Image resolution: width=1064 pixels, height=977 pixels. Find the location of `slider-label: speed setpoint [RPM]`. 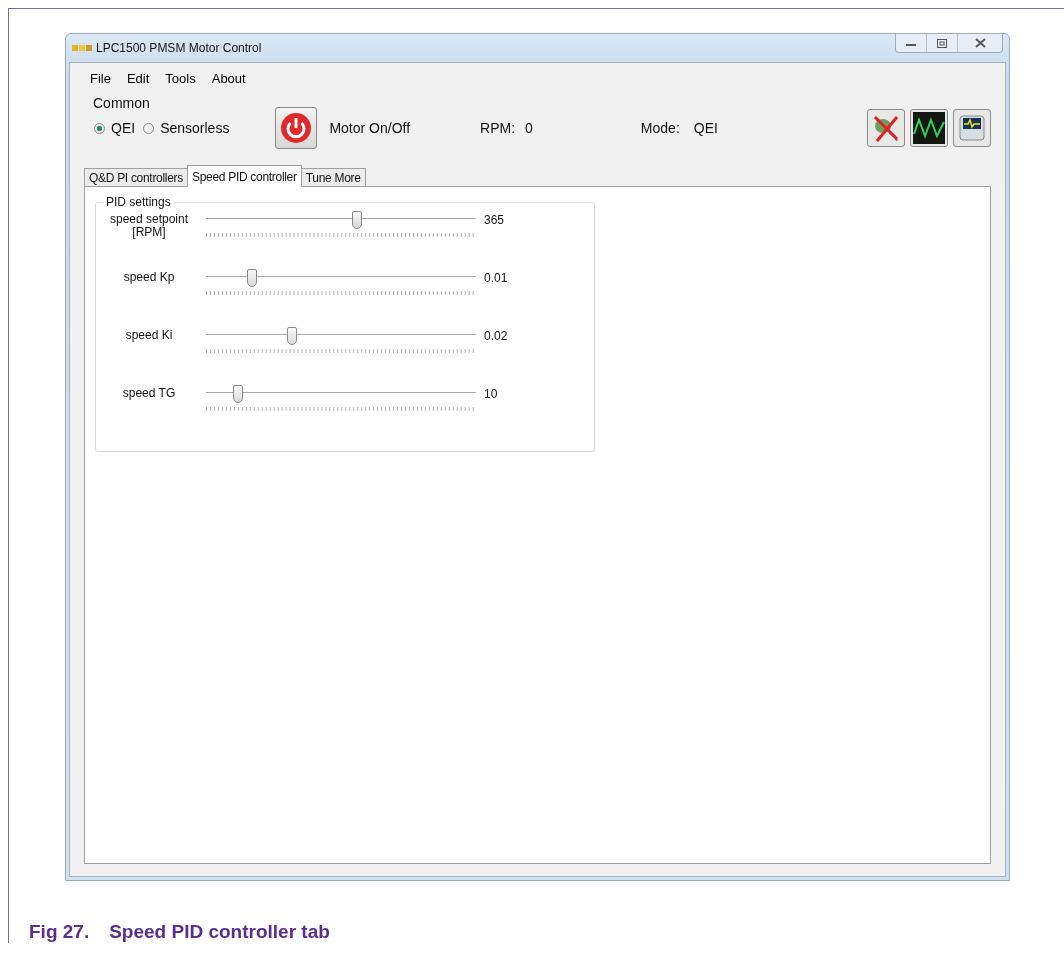

slider-label: speed setpoint [RPM] is located at coordinates (149, 225).